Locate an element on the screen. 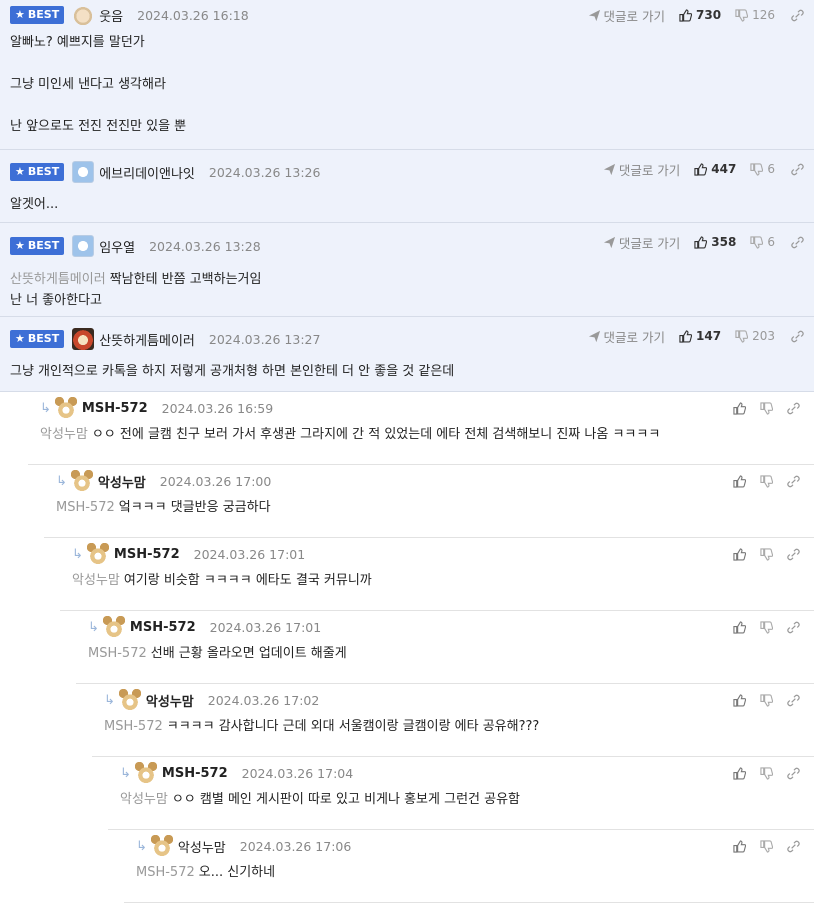  comment-author: 산뜻하게틈메이러 is located at coordinates (147, 339).